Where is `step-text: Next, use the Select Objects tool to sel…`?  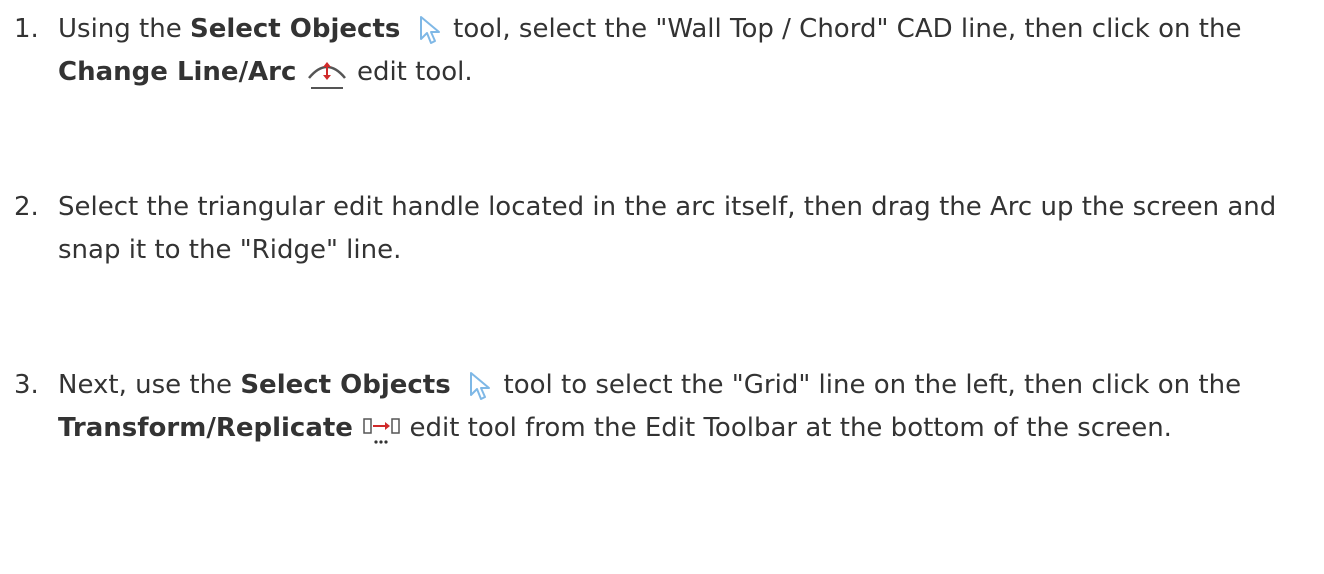 step-text: Next, use the Select Objects tool to sel… is located at coordinates (689, 407).